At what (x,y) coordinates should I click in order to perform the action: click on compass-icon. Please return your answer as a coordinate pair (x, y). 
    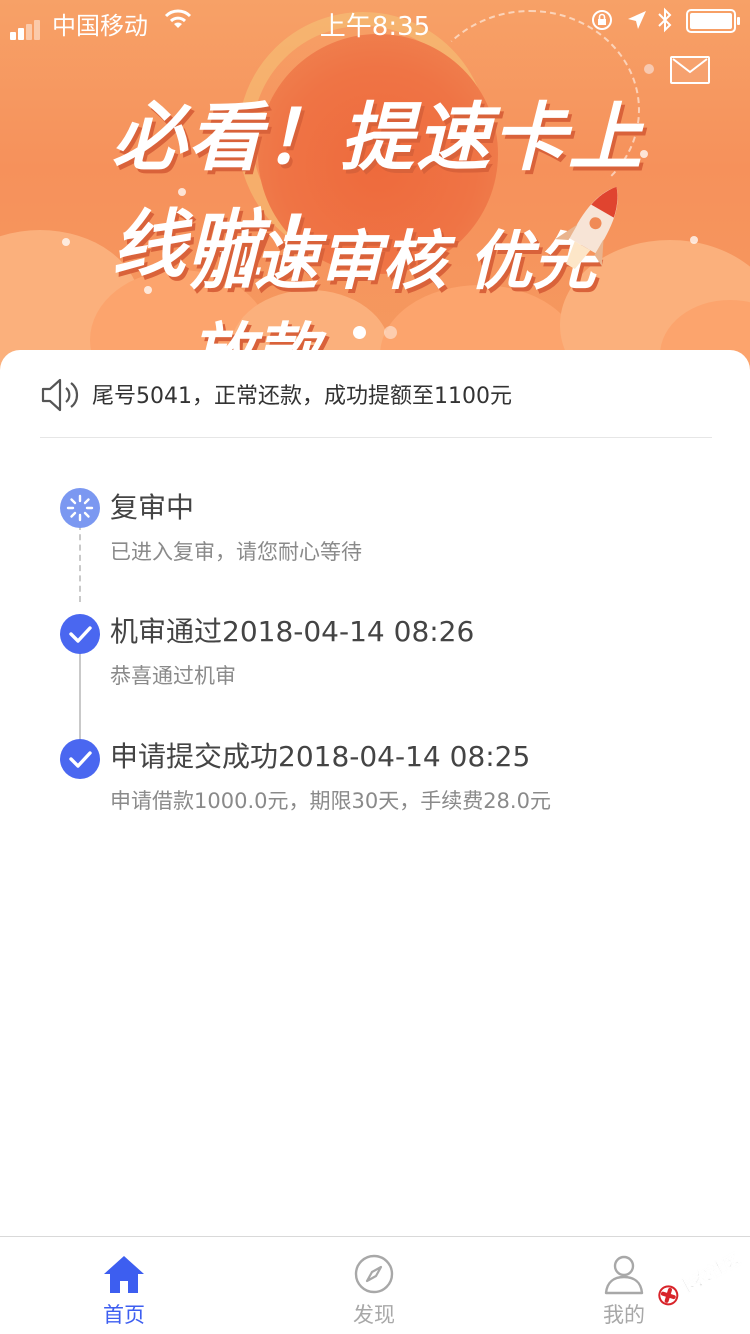
    Looking at the image, I should click on (374, 1274).